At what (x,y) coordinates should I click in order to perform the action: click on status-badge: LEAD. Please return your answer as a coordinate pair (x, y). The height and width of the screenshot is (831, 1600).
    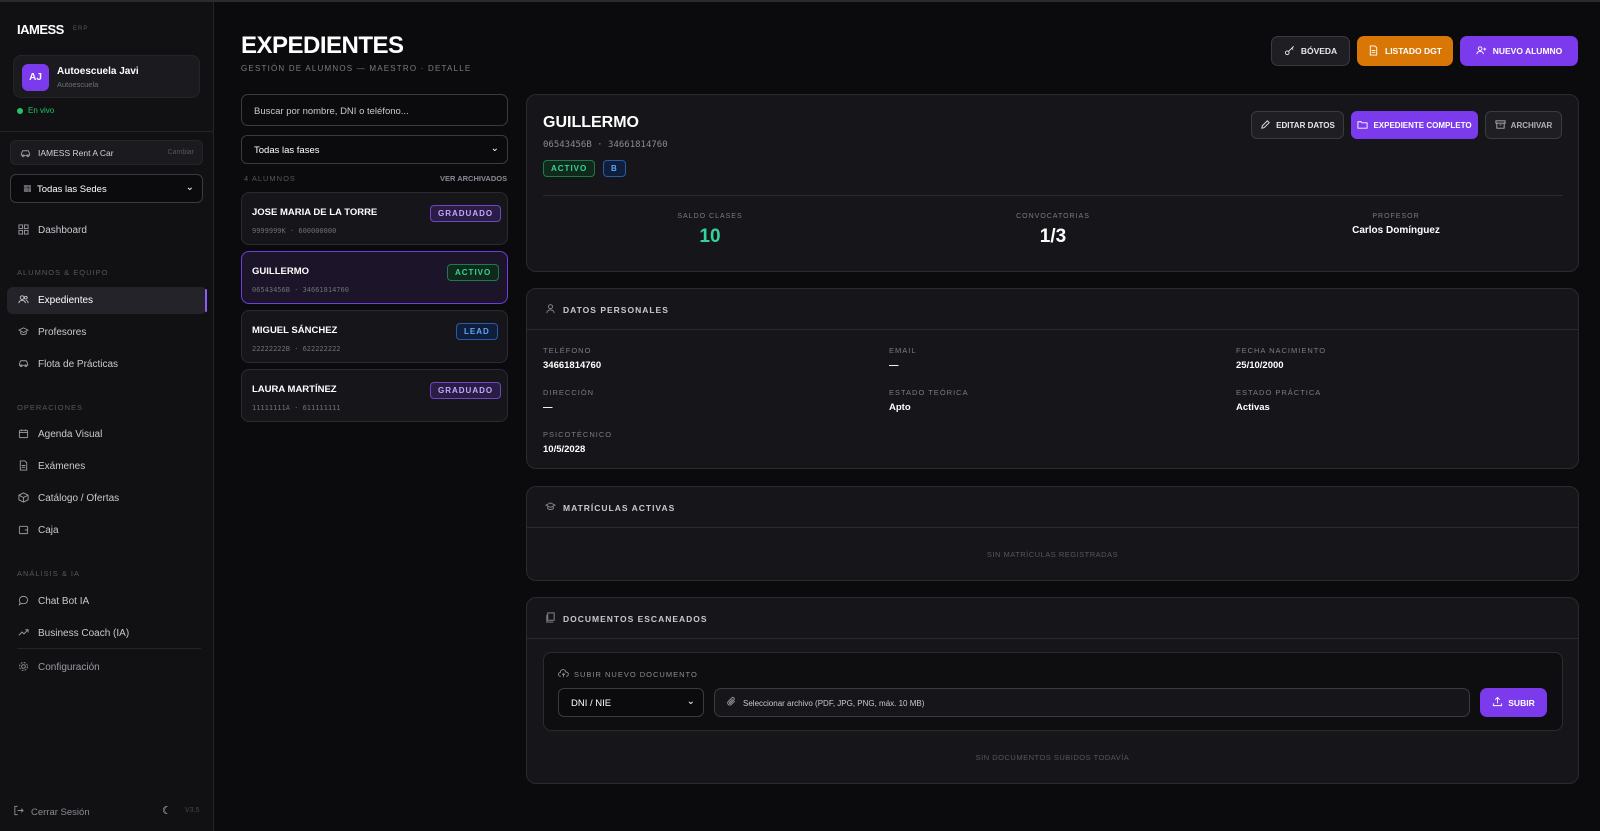
    Looking at the image, I should click on (477, 331).